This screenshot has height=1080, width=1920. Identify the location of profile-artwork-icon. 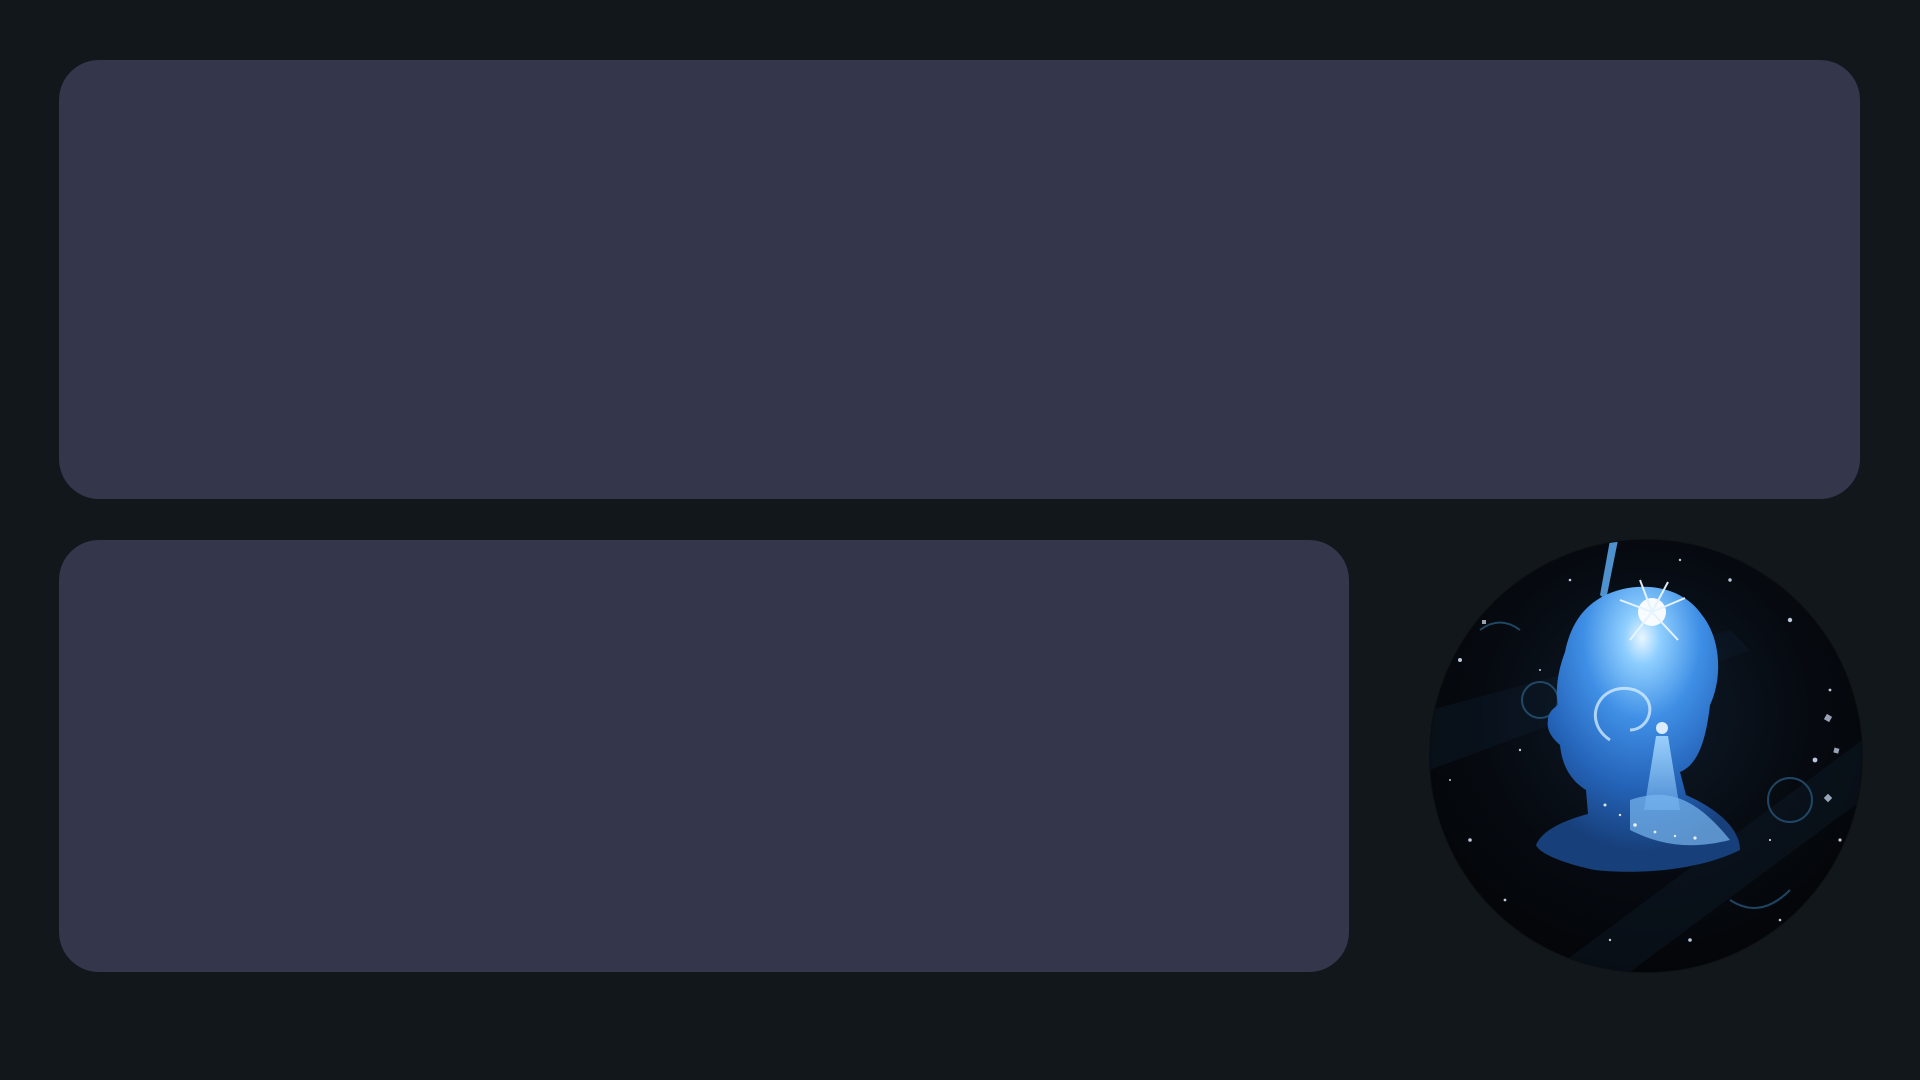
(1646, 756).